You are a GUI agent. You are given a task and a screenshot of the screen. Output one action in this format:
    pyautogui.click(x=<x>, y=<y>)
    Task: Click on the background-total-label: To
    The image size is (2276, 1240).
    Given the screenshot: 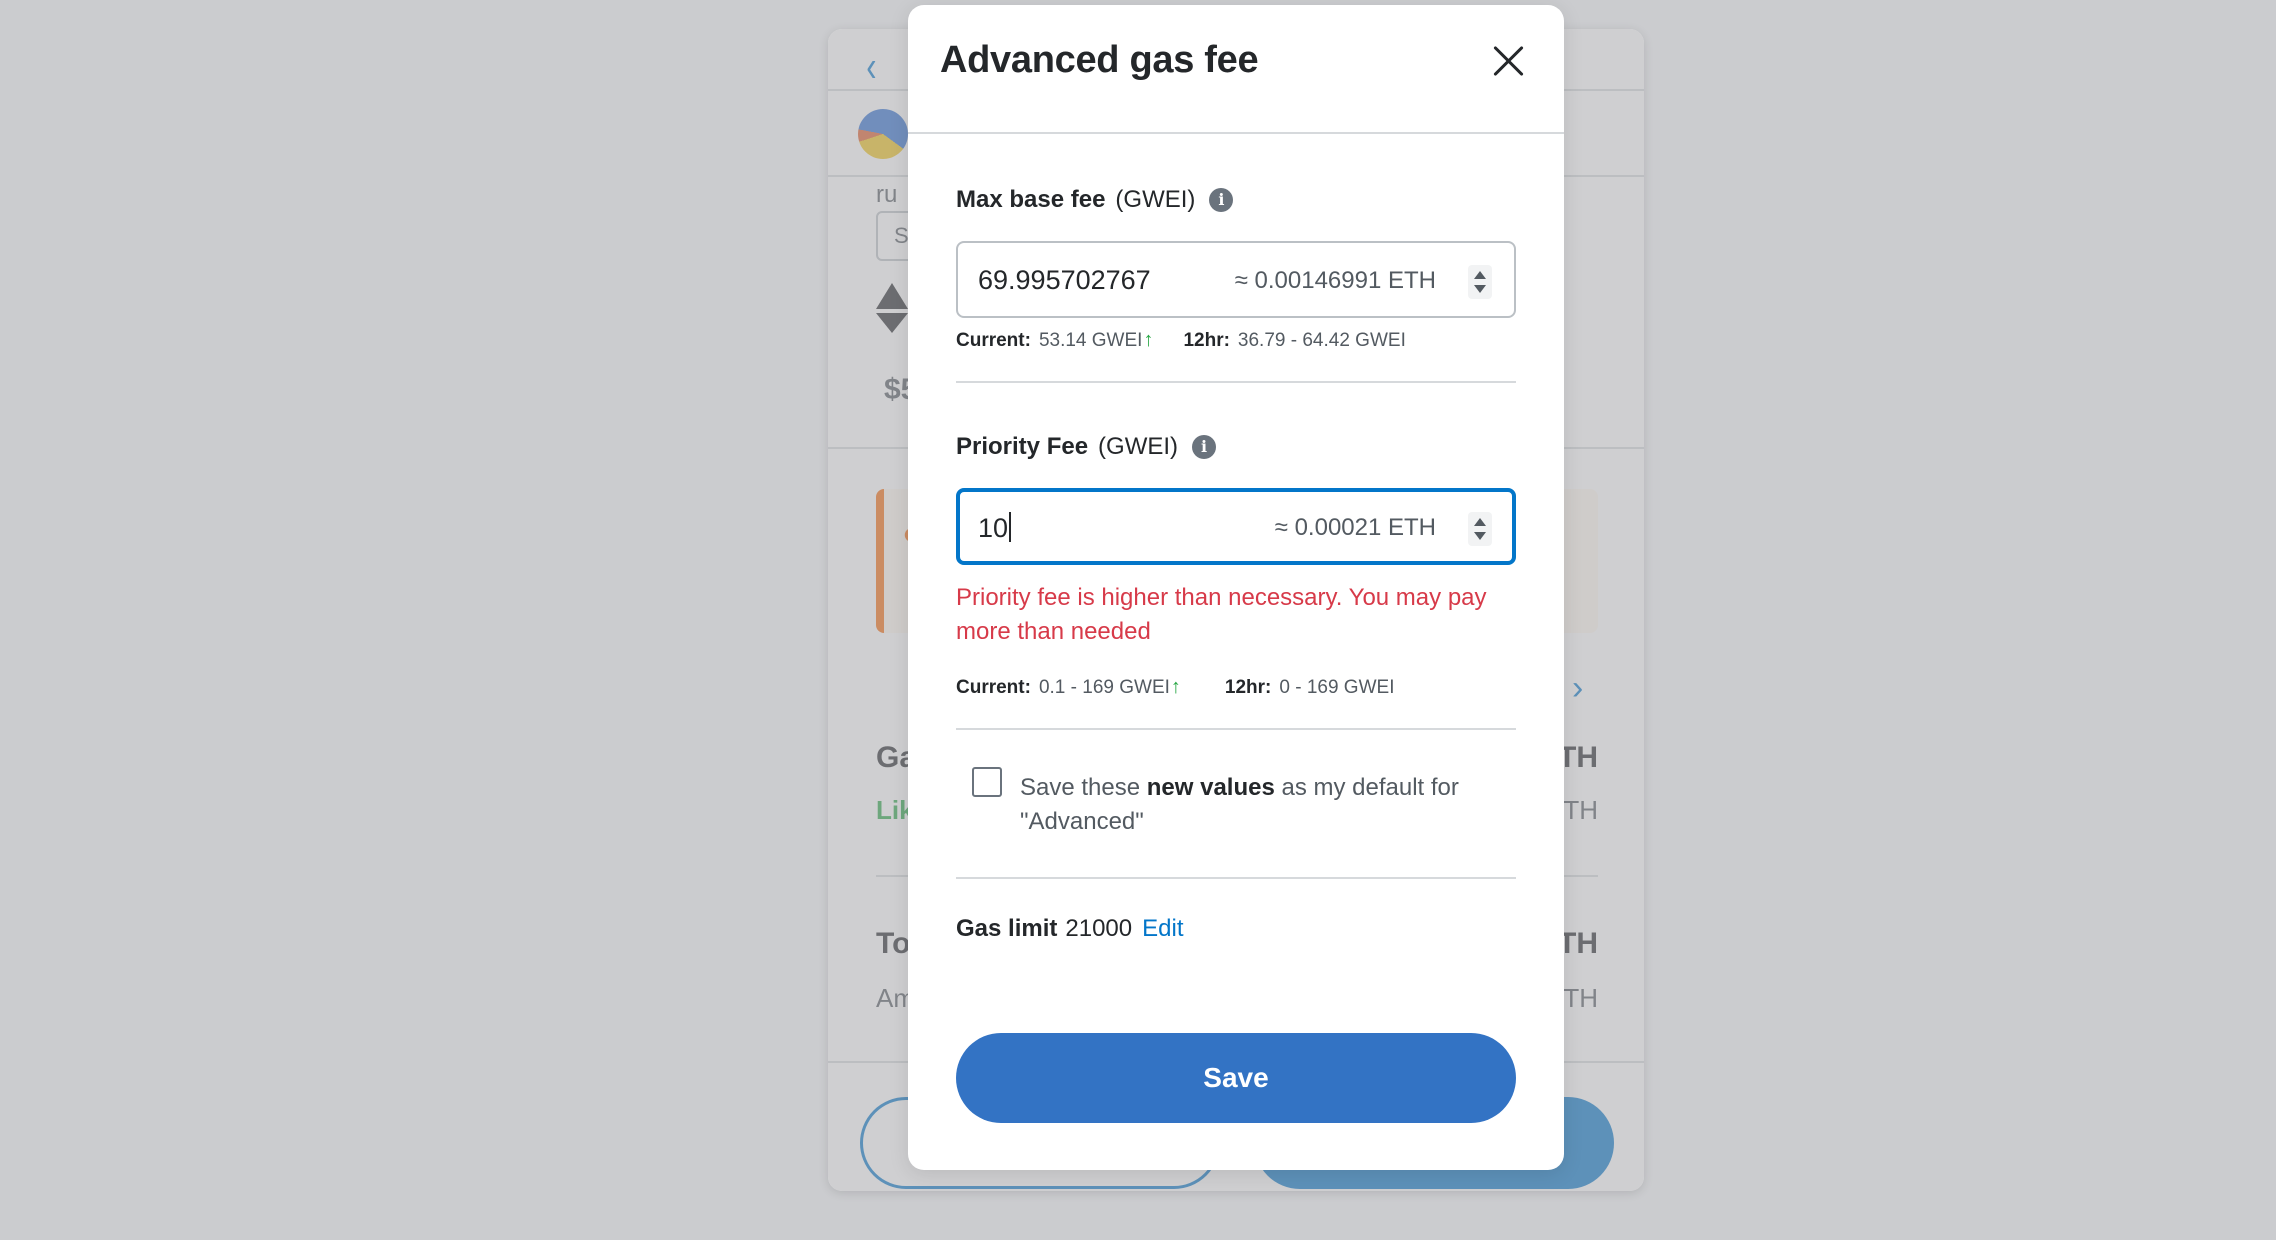 What is the action you would take?
    pyautogui.click(x=893, y=943)
    